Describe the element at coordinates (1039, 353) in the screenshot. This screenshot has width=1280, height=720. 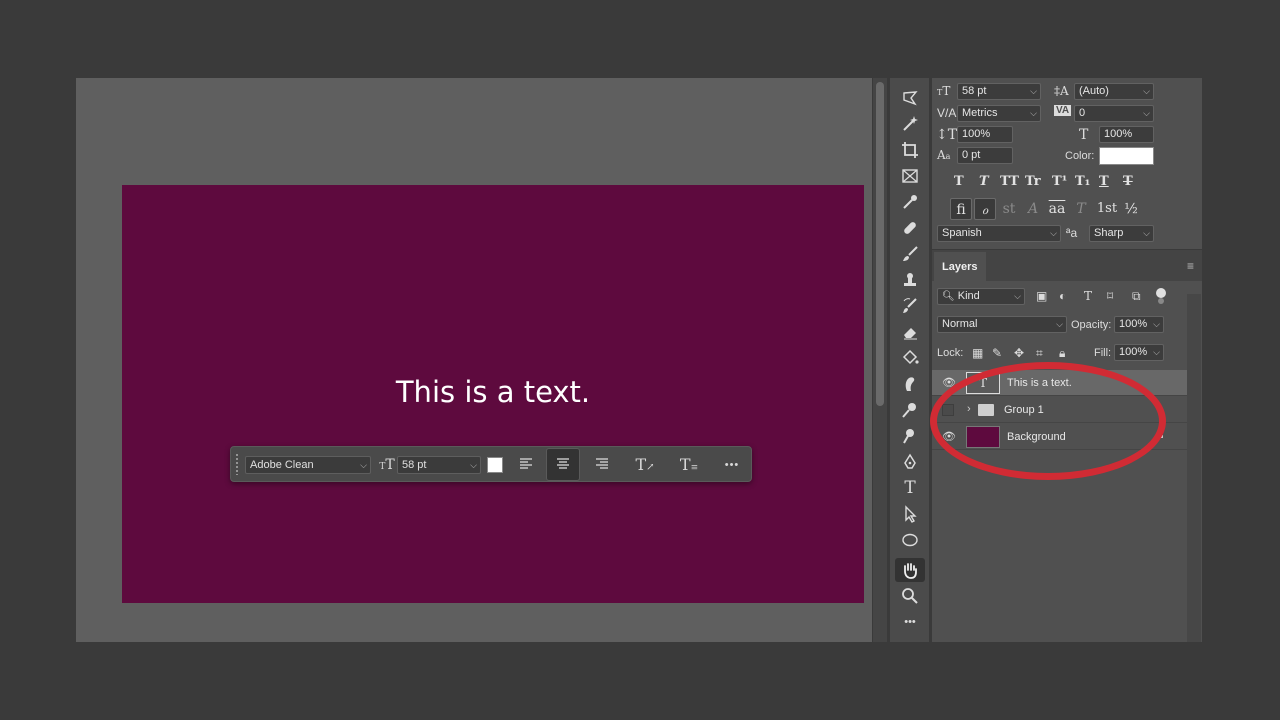
I see `lock-artboard-icon: ⌗` at that location.